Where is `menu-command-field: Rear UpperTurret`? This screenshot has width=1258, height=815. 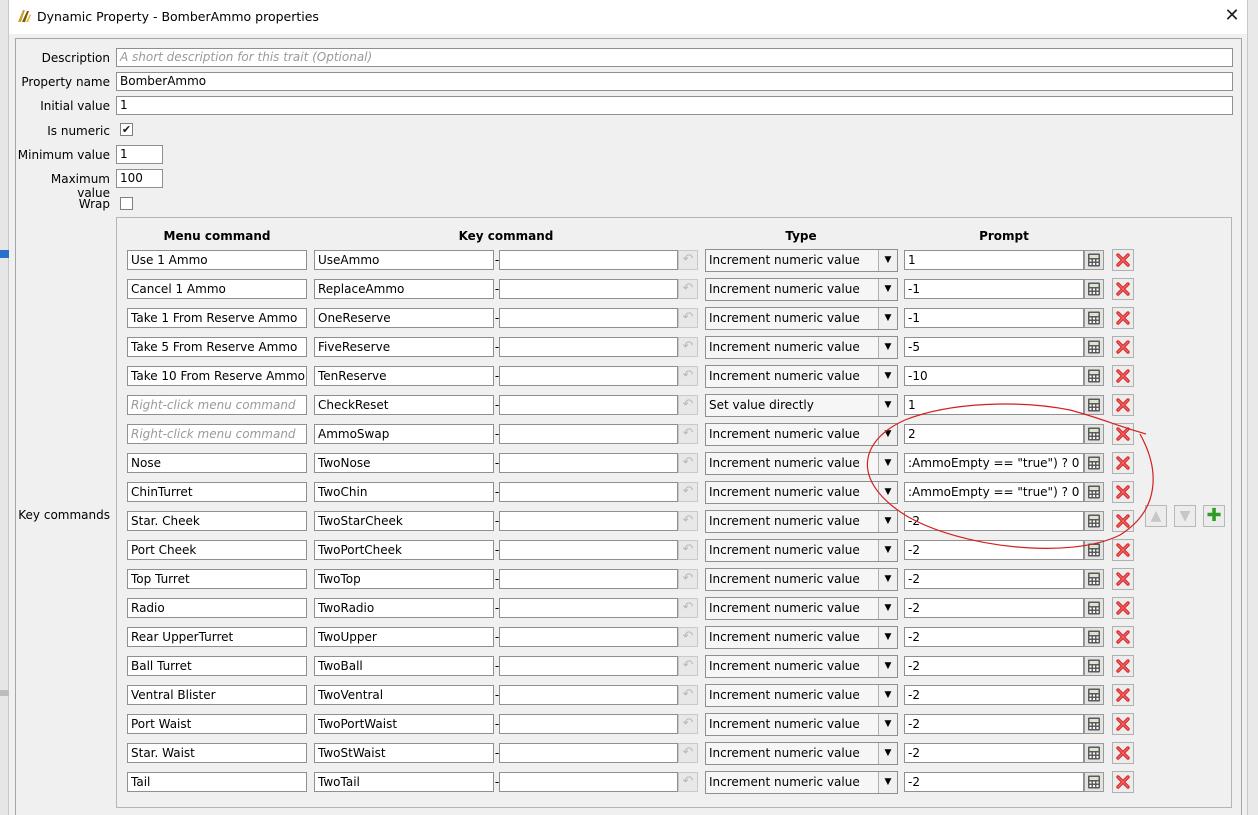 menu-command-field: Rear UpperTurret is located at coordinates (217, 637).